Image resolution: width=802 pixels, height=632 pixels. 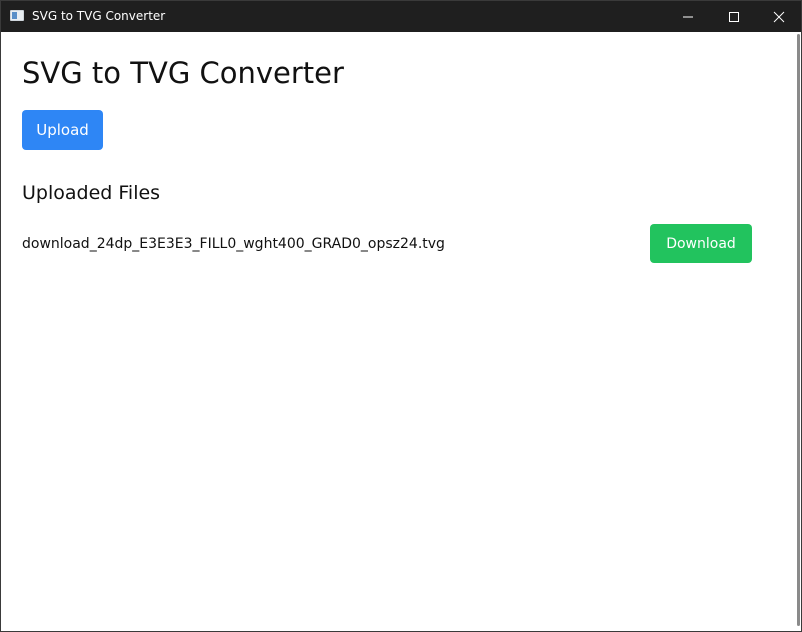 I want to click on scrollbar-thumb, so click(x=798, y=330).